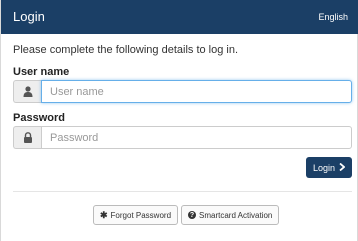 This screenshot has height=241, width=358. What do you see at coordinates (141, 215) in the screenshot?
I see `forgot-password-label: Forgot Password` at bounding box center [141, 215].